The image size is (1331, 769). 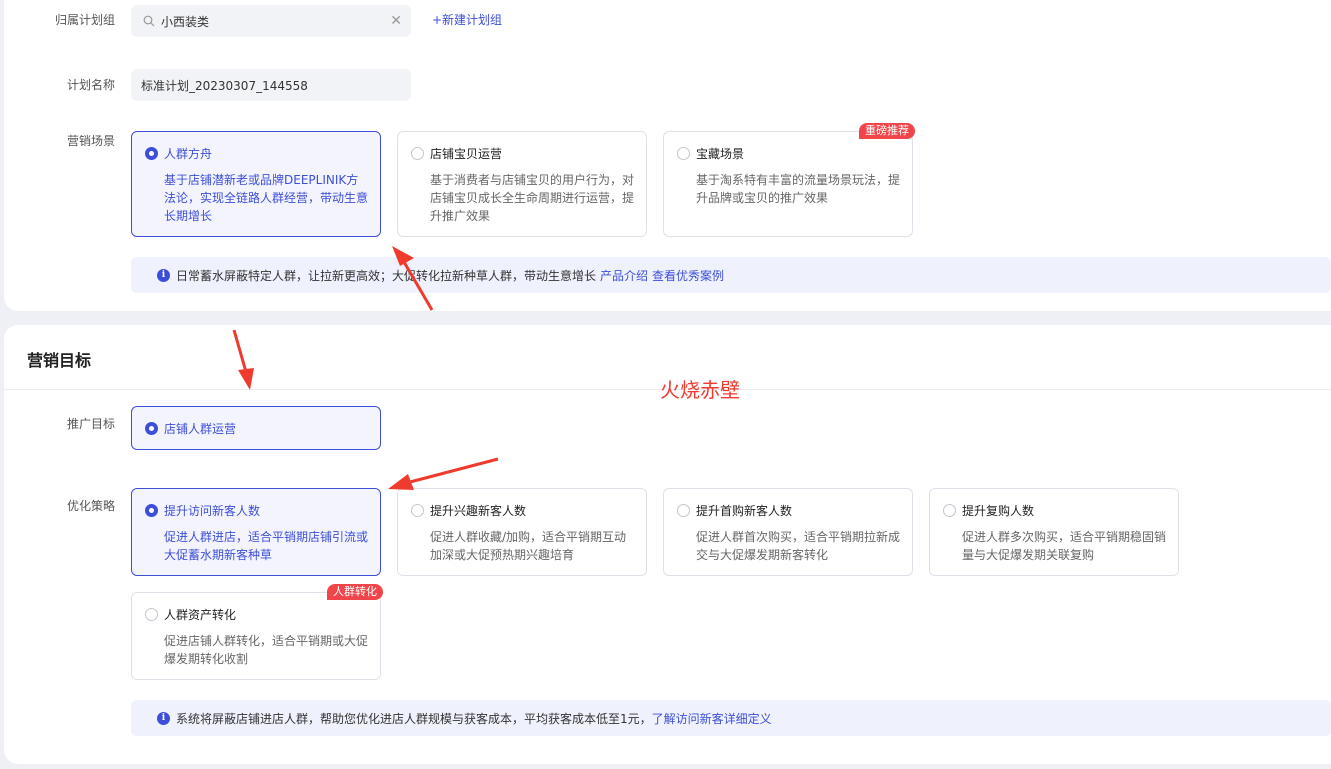 What do you see at coordinates (688, 275) in the screenshot?
I see `view-cases-link: 查看优秀案例` at bounding box center [688, 275].